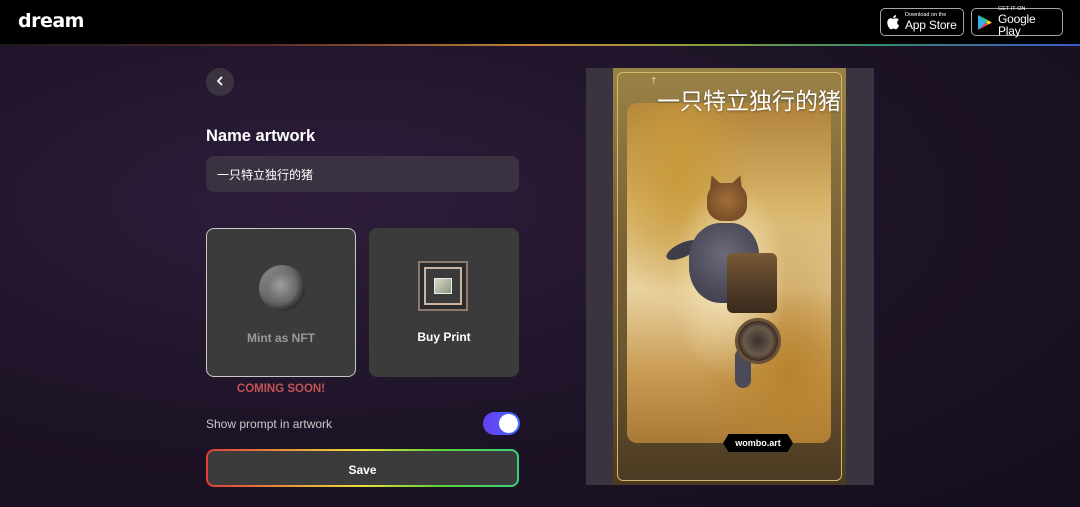  Describe the element at coordinates (282, 288) in the screenshot. I see `nft-coin-icon` at that location.